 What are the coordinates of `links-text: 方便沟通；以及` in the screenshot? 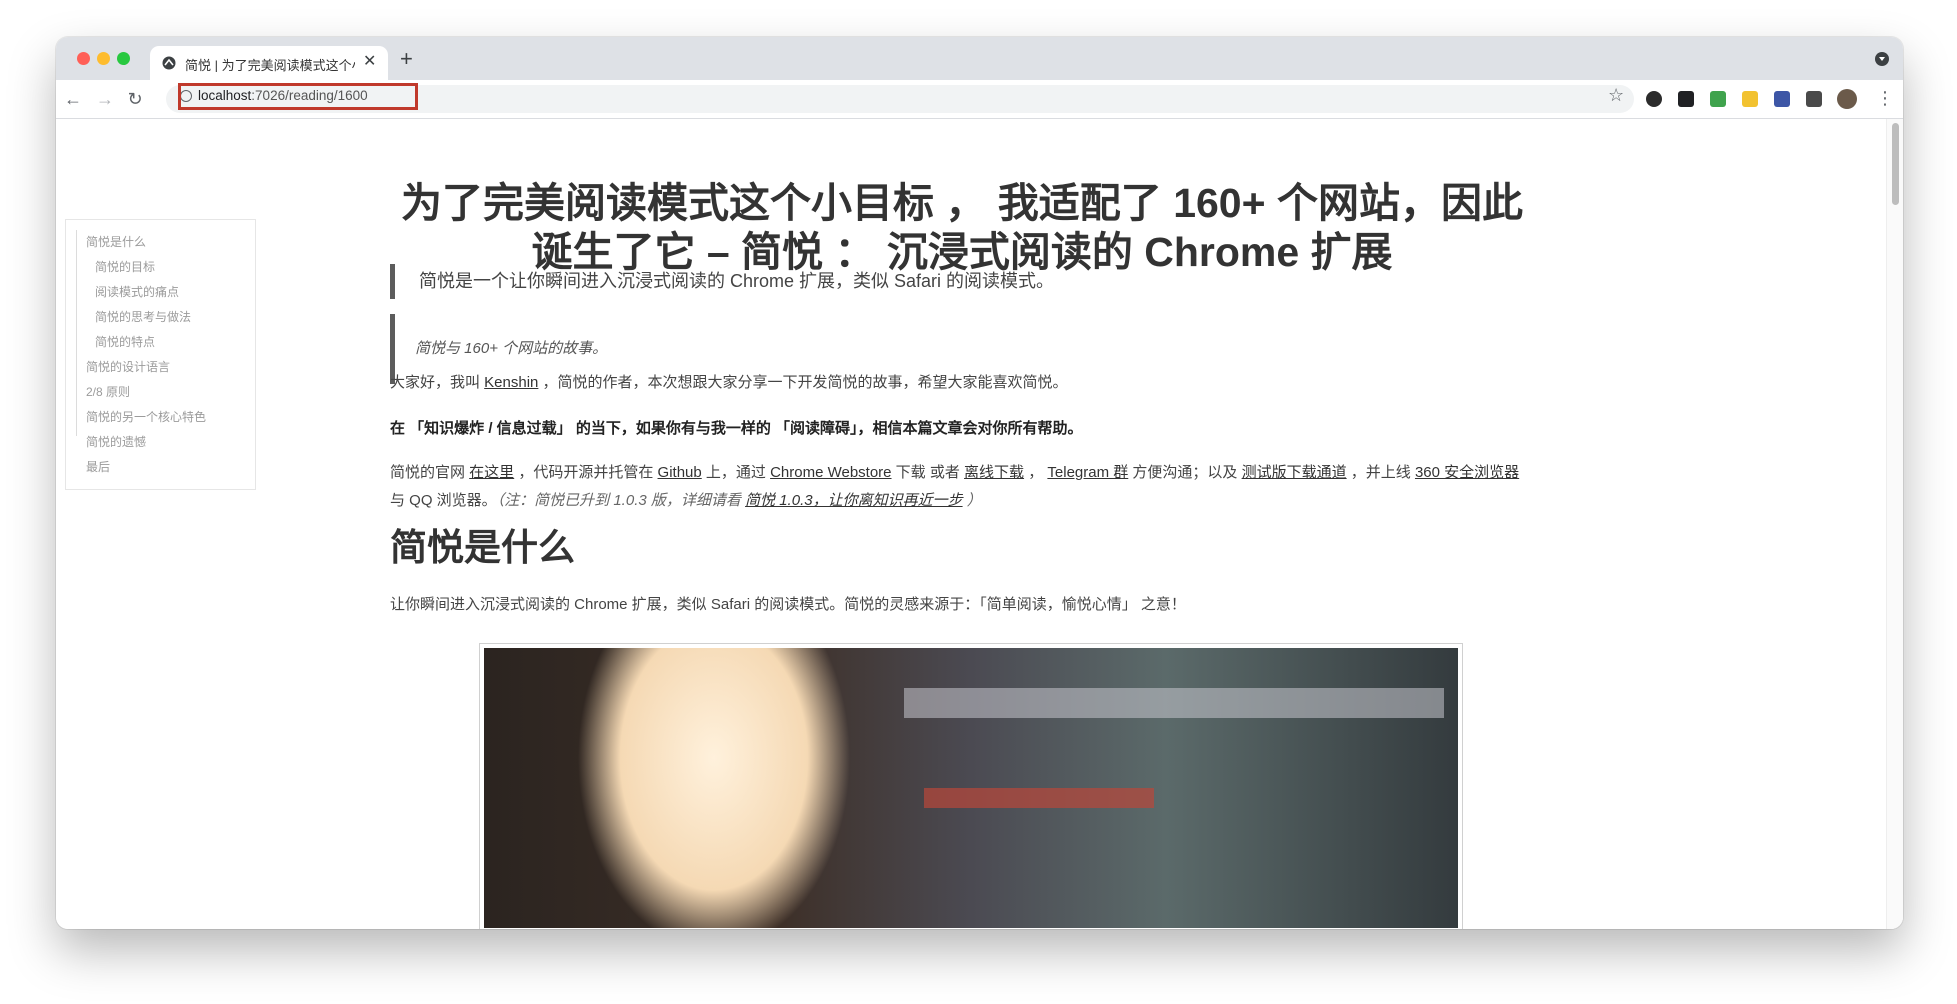 It's located at (1185, 472).